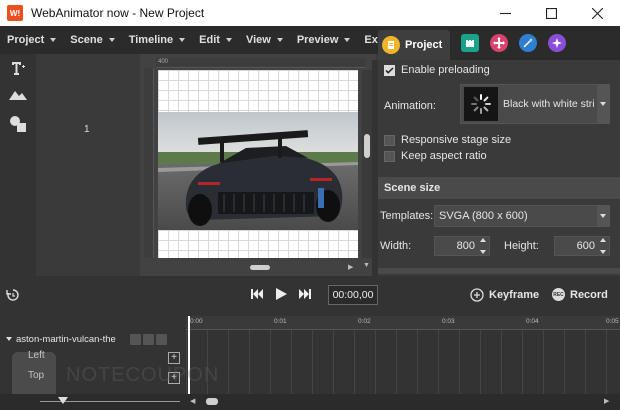 The image size is (620, 410). I want to click on menu-export: Exp, so click(367, 40).